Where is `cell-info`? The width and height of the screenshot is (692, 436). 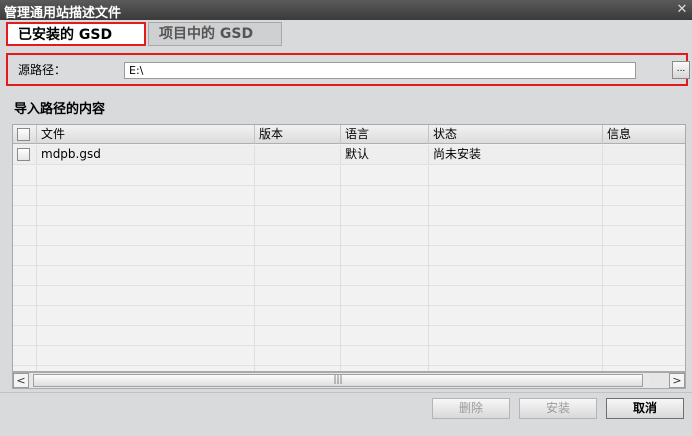
cell-info is located at coordinates (644, 155).